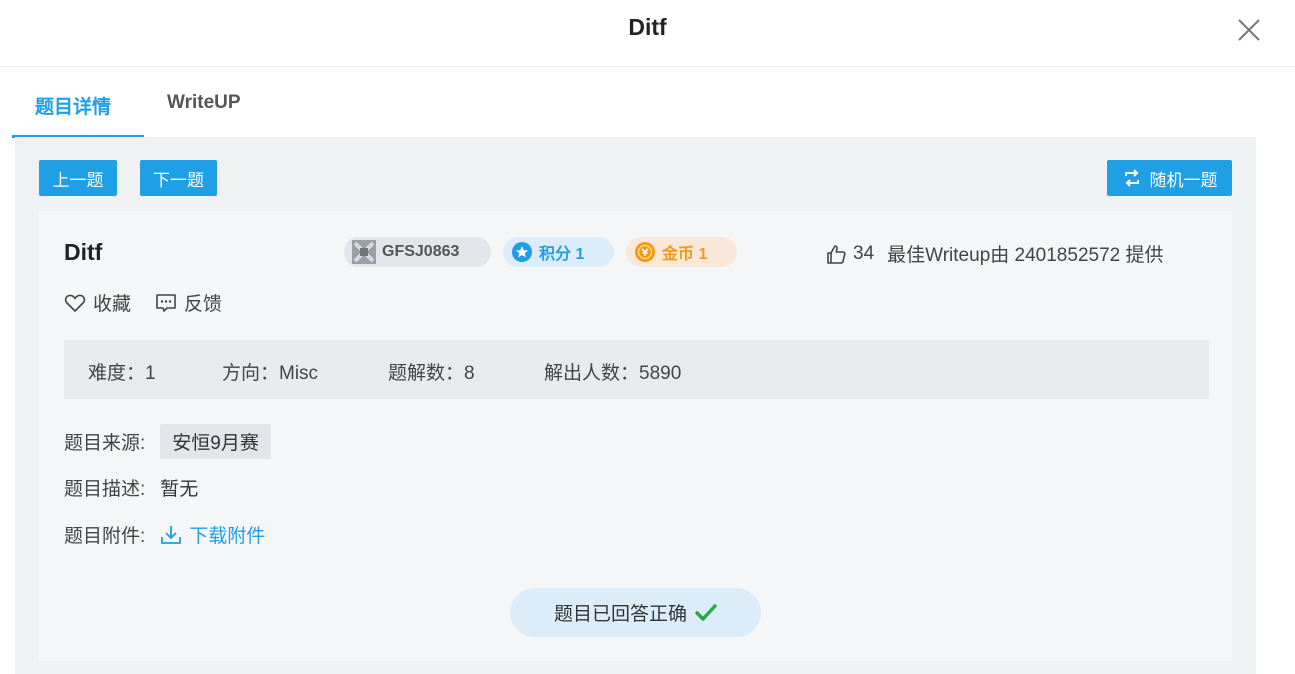 This screenshot has height=674, width=1295. I want to click on difficulty-stat: 难度：1, so click(122, 373).